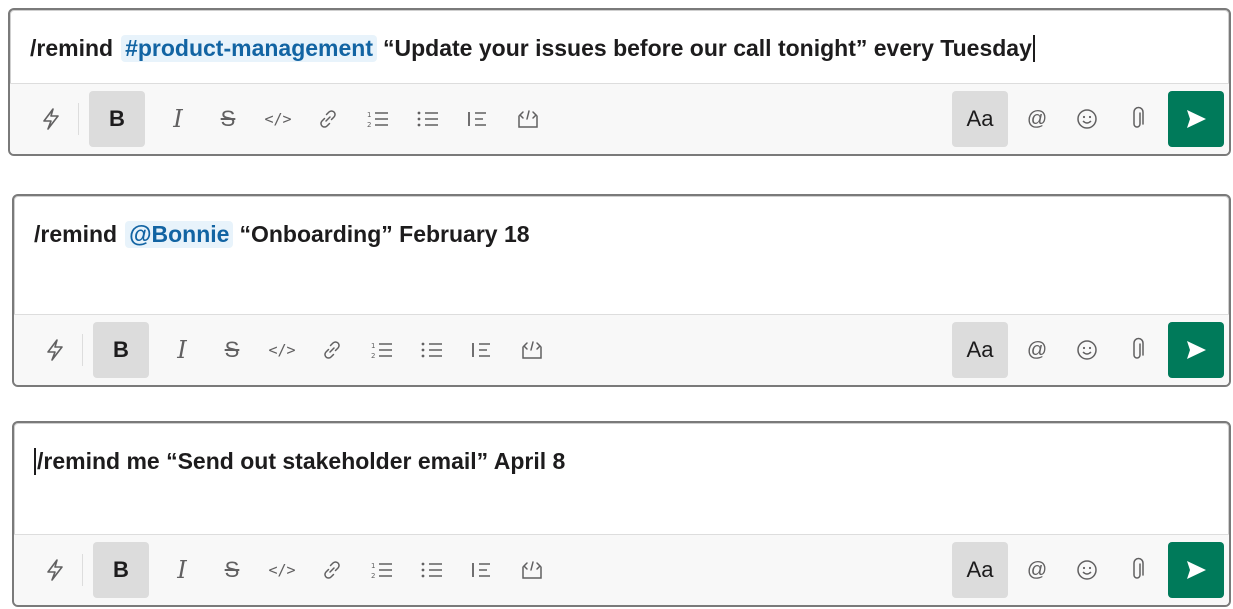 The width and height of the screenshot is (1233, 609). I want to click on message-text: “Onboarding” February 18, so click(384, 233).